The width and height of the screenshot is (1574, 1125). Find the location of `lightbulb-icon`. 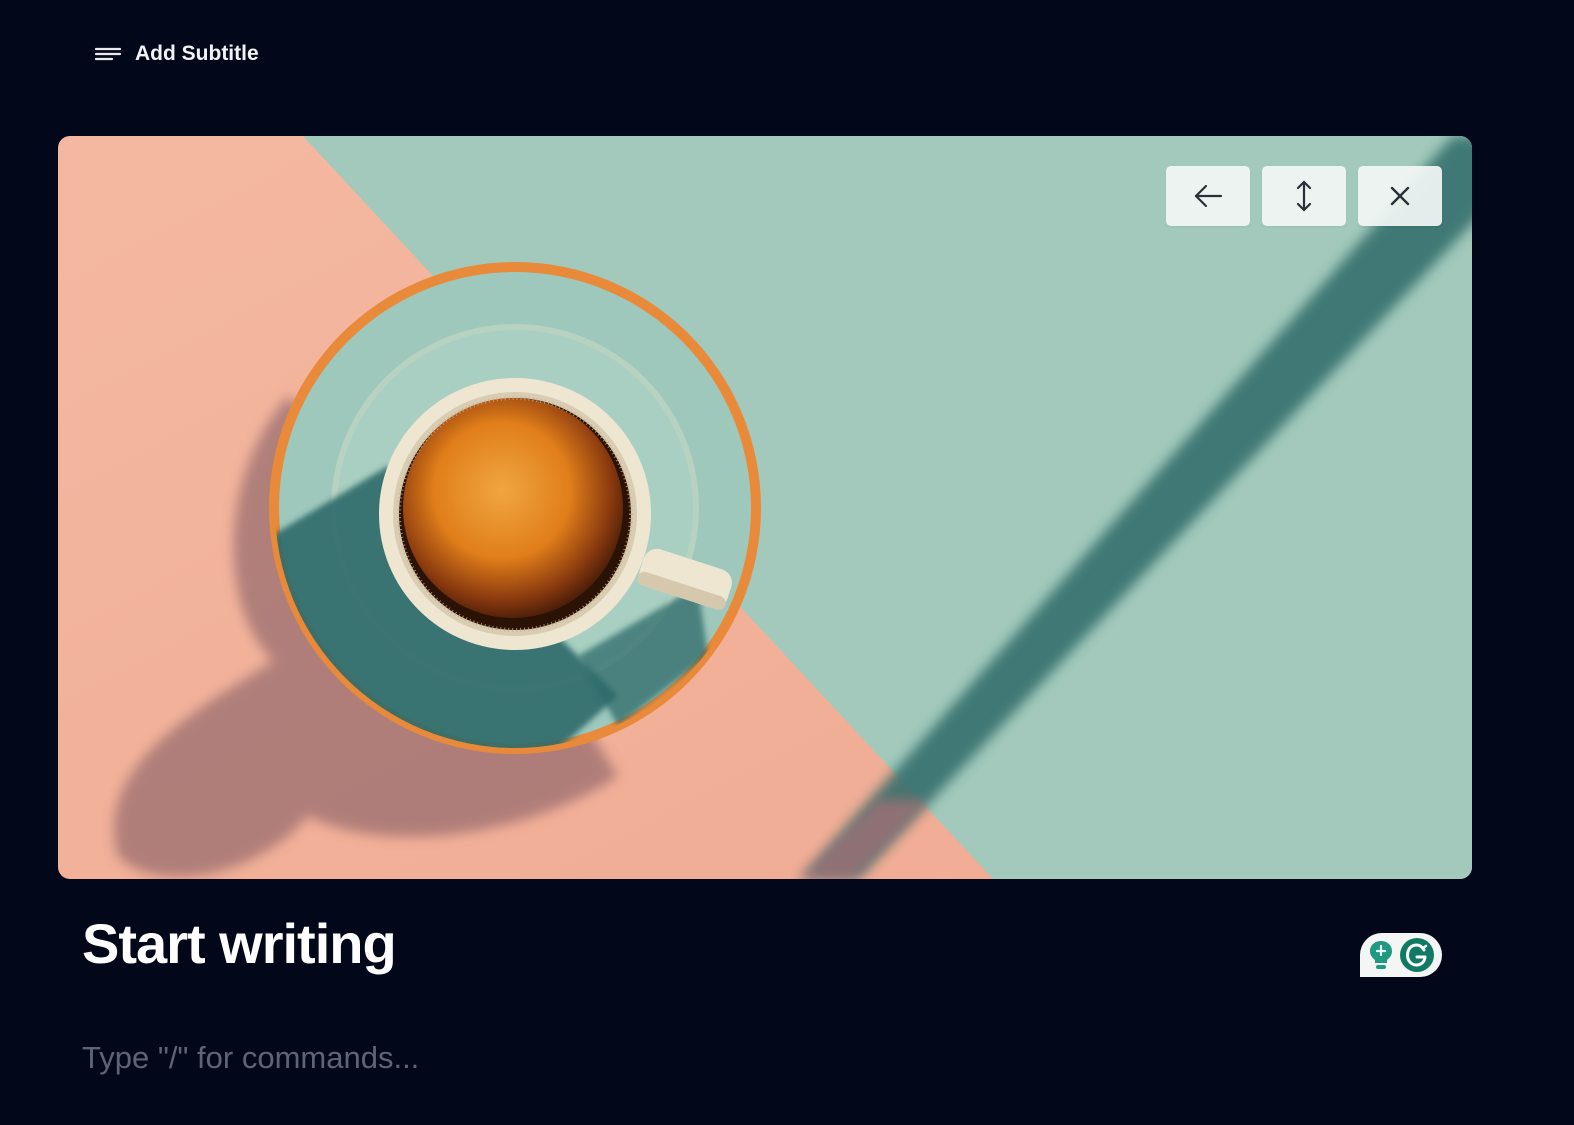

lightbulb-icon is located at coordinates (1381, 955).